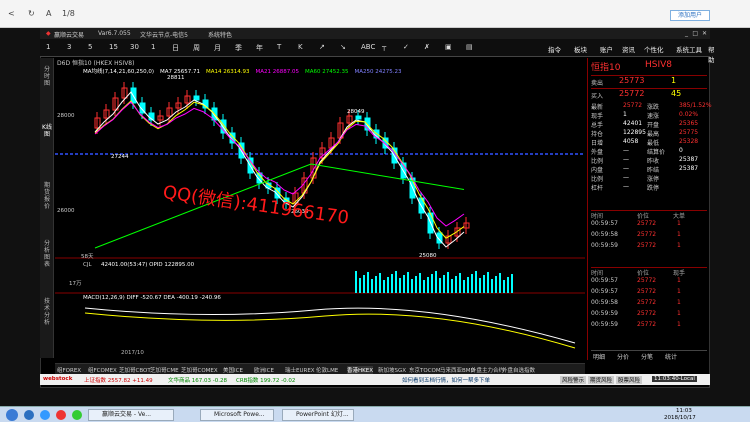 This screenshot has height=422, width=750. I want to click on font-button: A, so click(48, 13).